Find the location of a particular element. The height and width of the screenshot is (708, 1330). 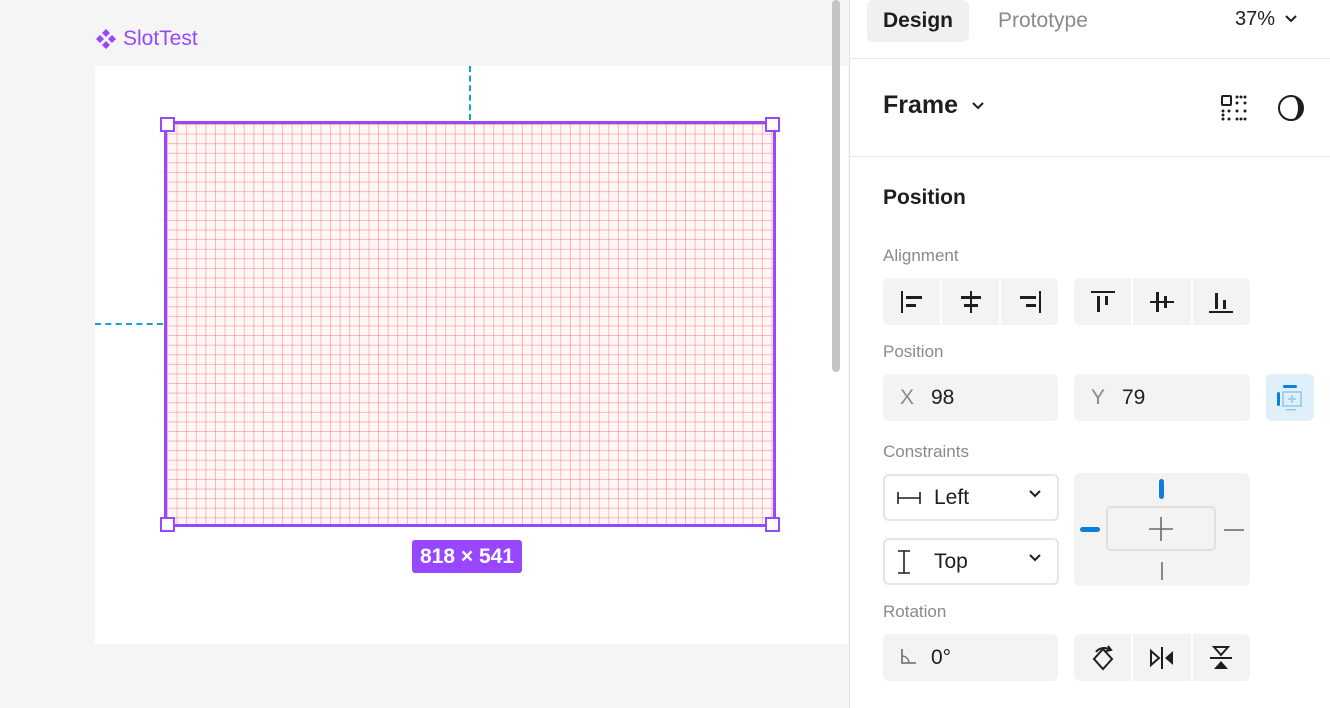

plus-icon is located at coordinates (1161, 529).